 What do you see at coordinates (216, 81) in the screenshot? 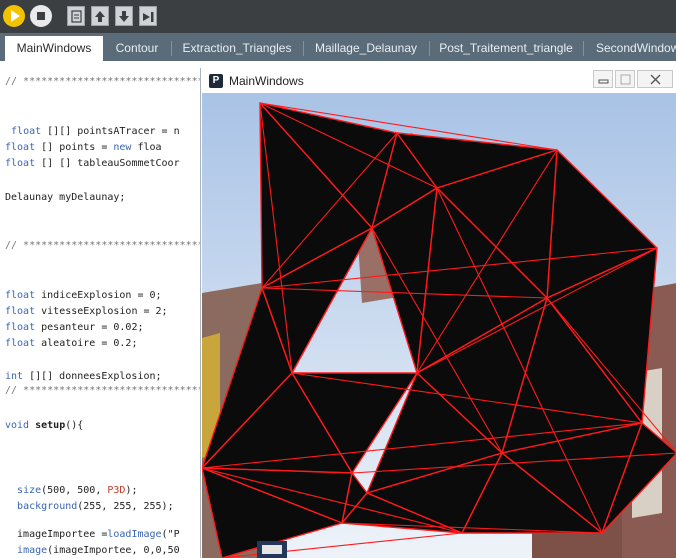
I see `processing-logo: P` at bounding box center [216, 81].